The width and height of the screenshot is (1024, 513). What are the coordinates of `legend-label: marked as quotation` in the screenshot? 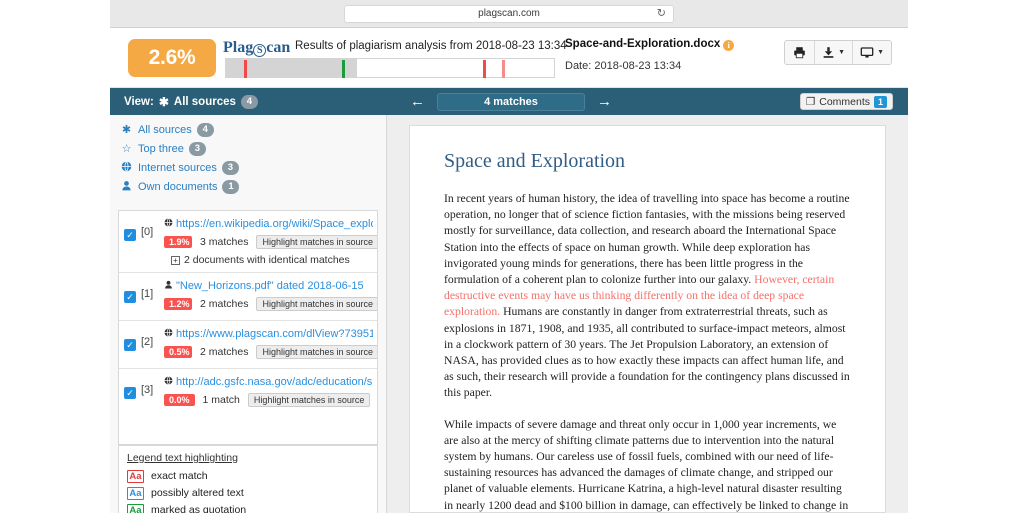 It's located at (199, 508).